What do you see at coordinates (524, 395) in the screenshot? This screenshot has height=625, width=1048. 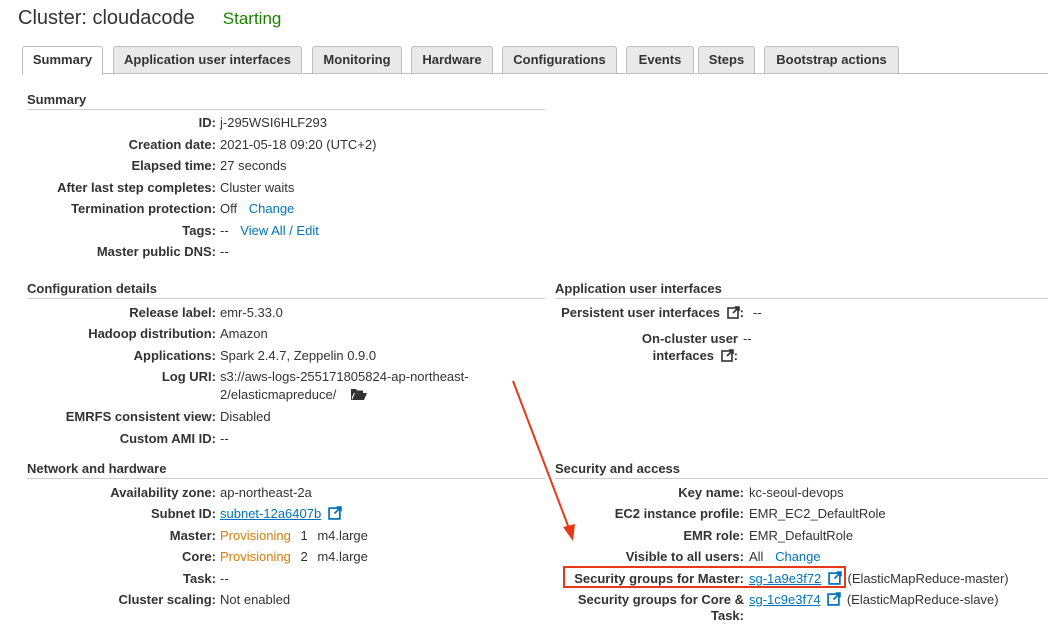 I see `config-loguri-row2: 2/elasticmapreduce/` at bounding box center [524, 395].